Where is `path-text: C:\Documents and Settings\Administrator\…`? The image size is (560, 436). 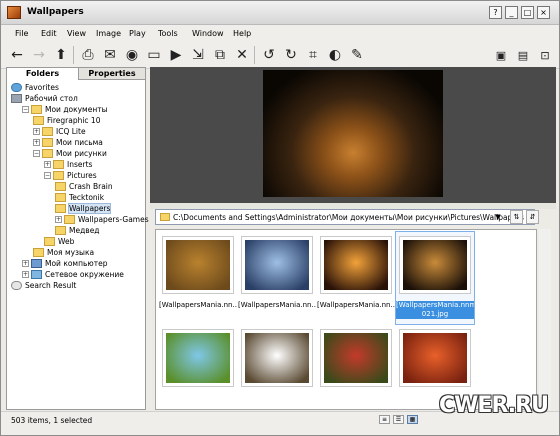
path-text: C:\Documents and Settings\Administrator\… is located at coordinates (348, 217).